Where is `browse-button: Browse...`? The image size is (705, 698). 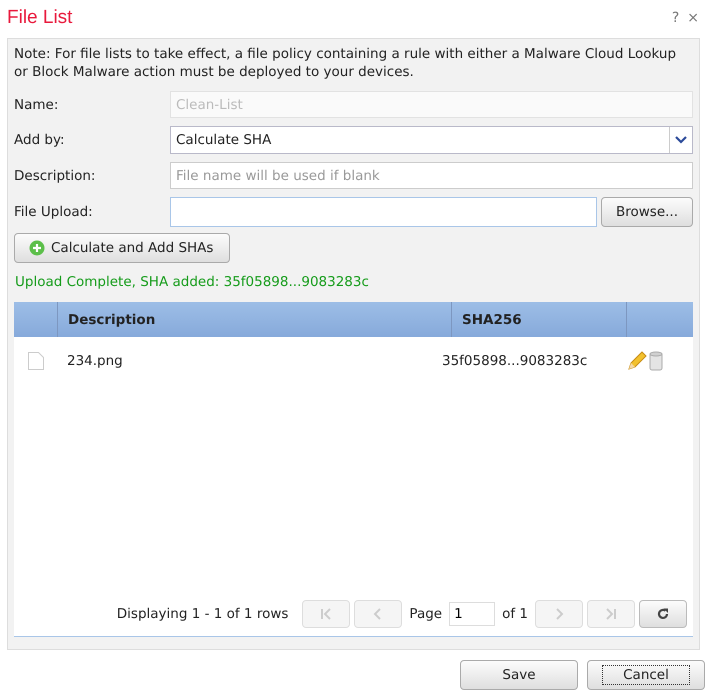 browse-button: Browse... is located at coordinates (646, 212).